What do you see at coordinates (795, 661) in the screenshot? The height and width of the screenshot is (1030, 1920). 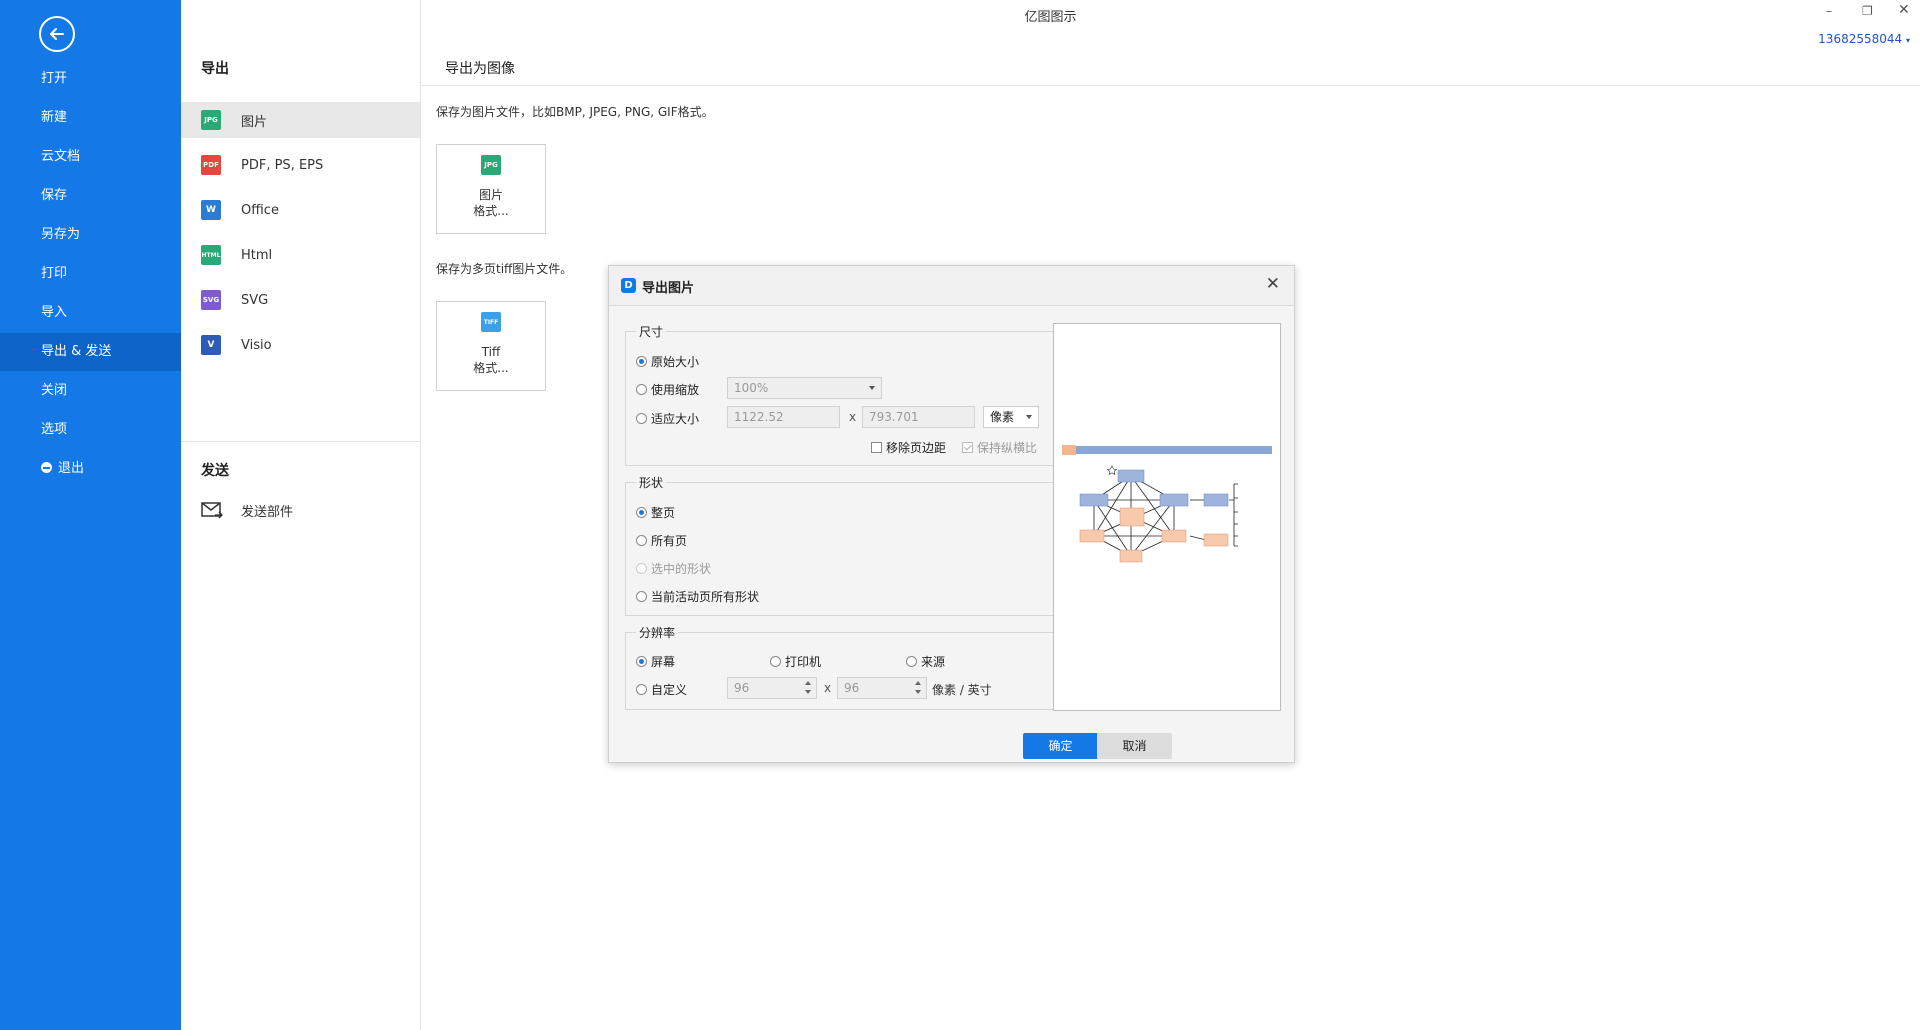 I see `printer-radio: 打印机` at bounding box center [795, 661].